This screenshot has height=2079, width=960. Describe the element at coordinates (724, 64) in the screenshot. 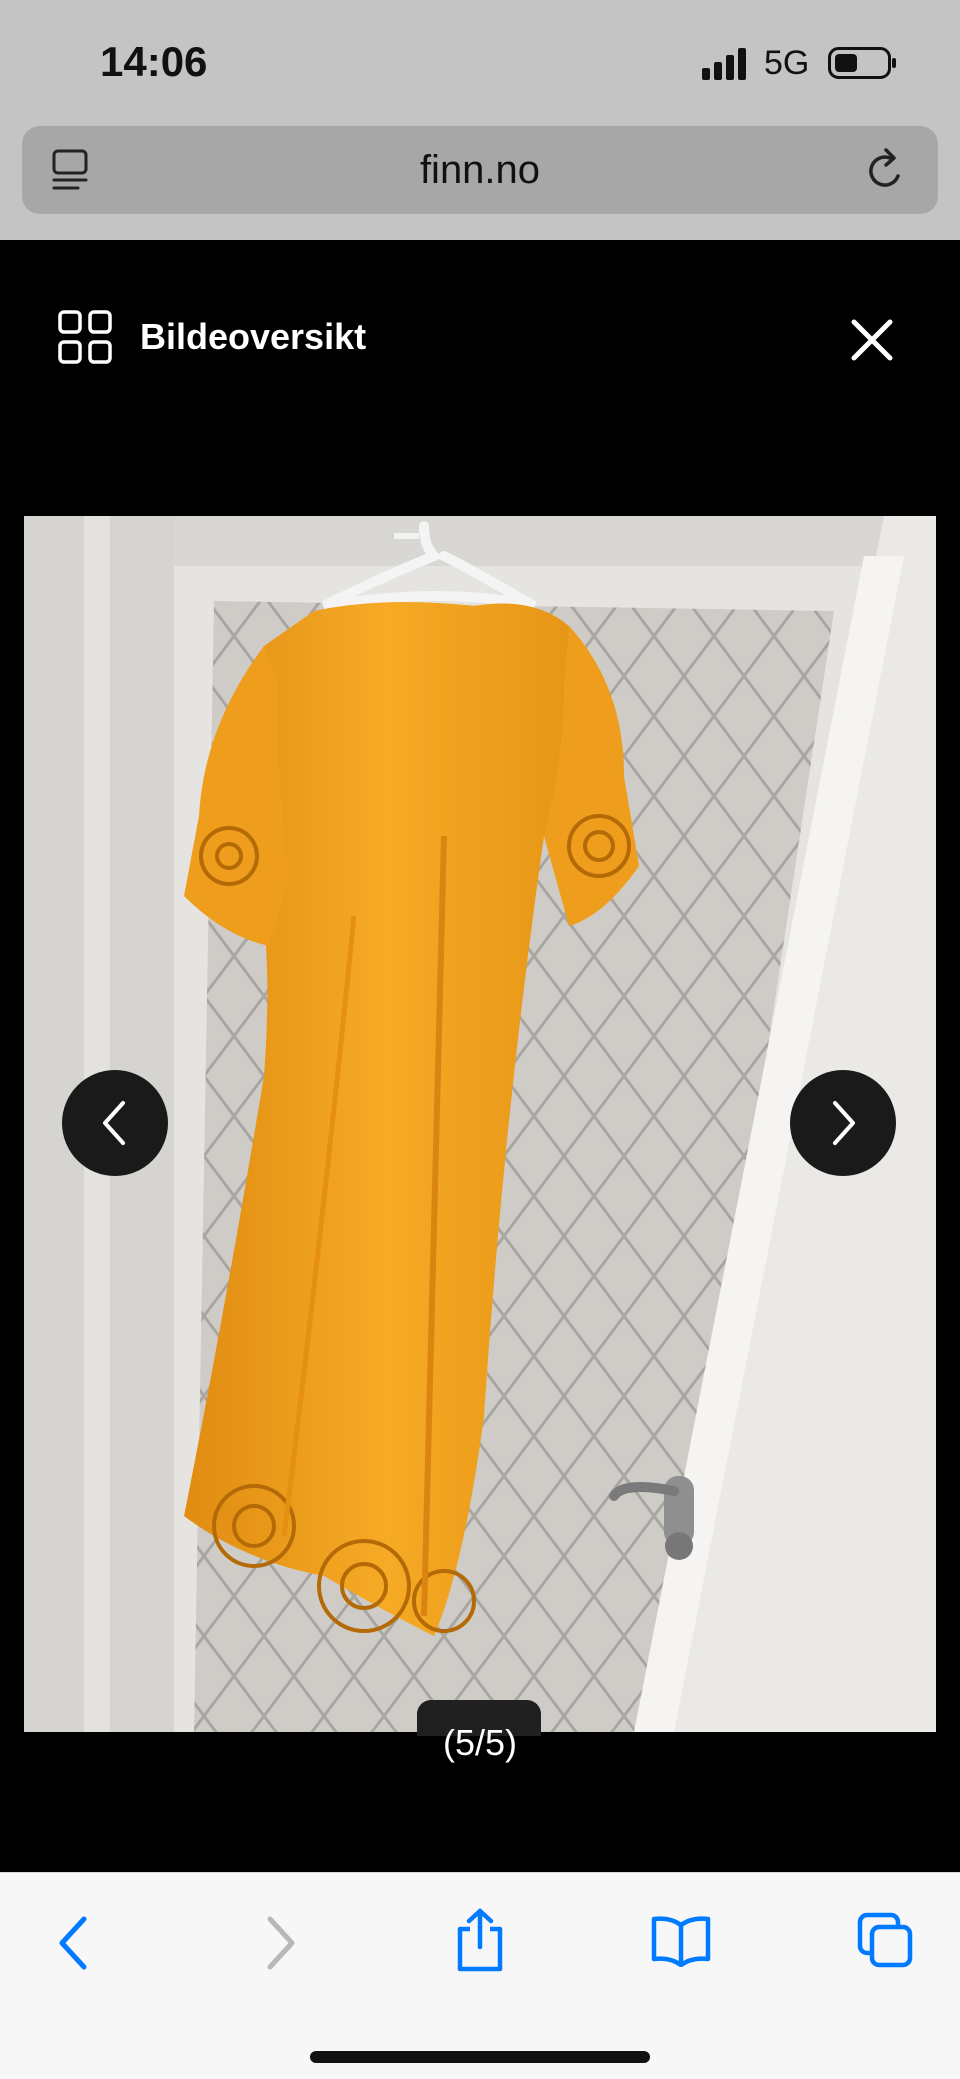

I see `signal-icon` at that location.